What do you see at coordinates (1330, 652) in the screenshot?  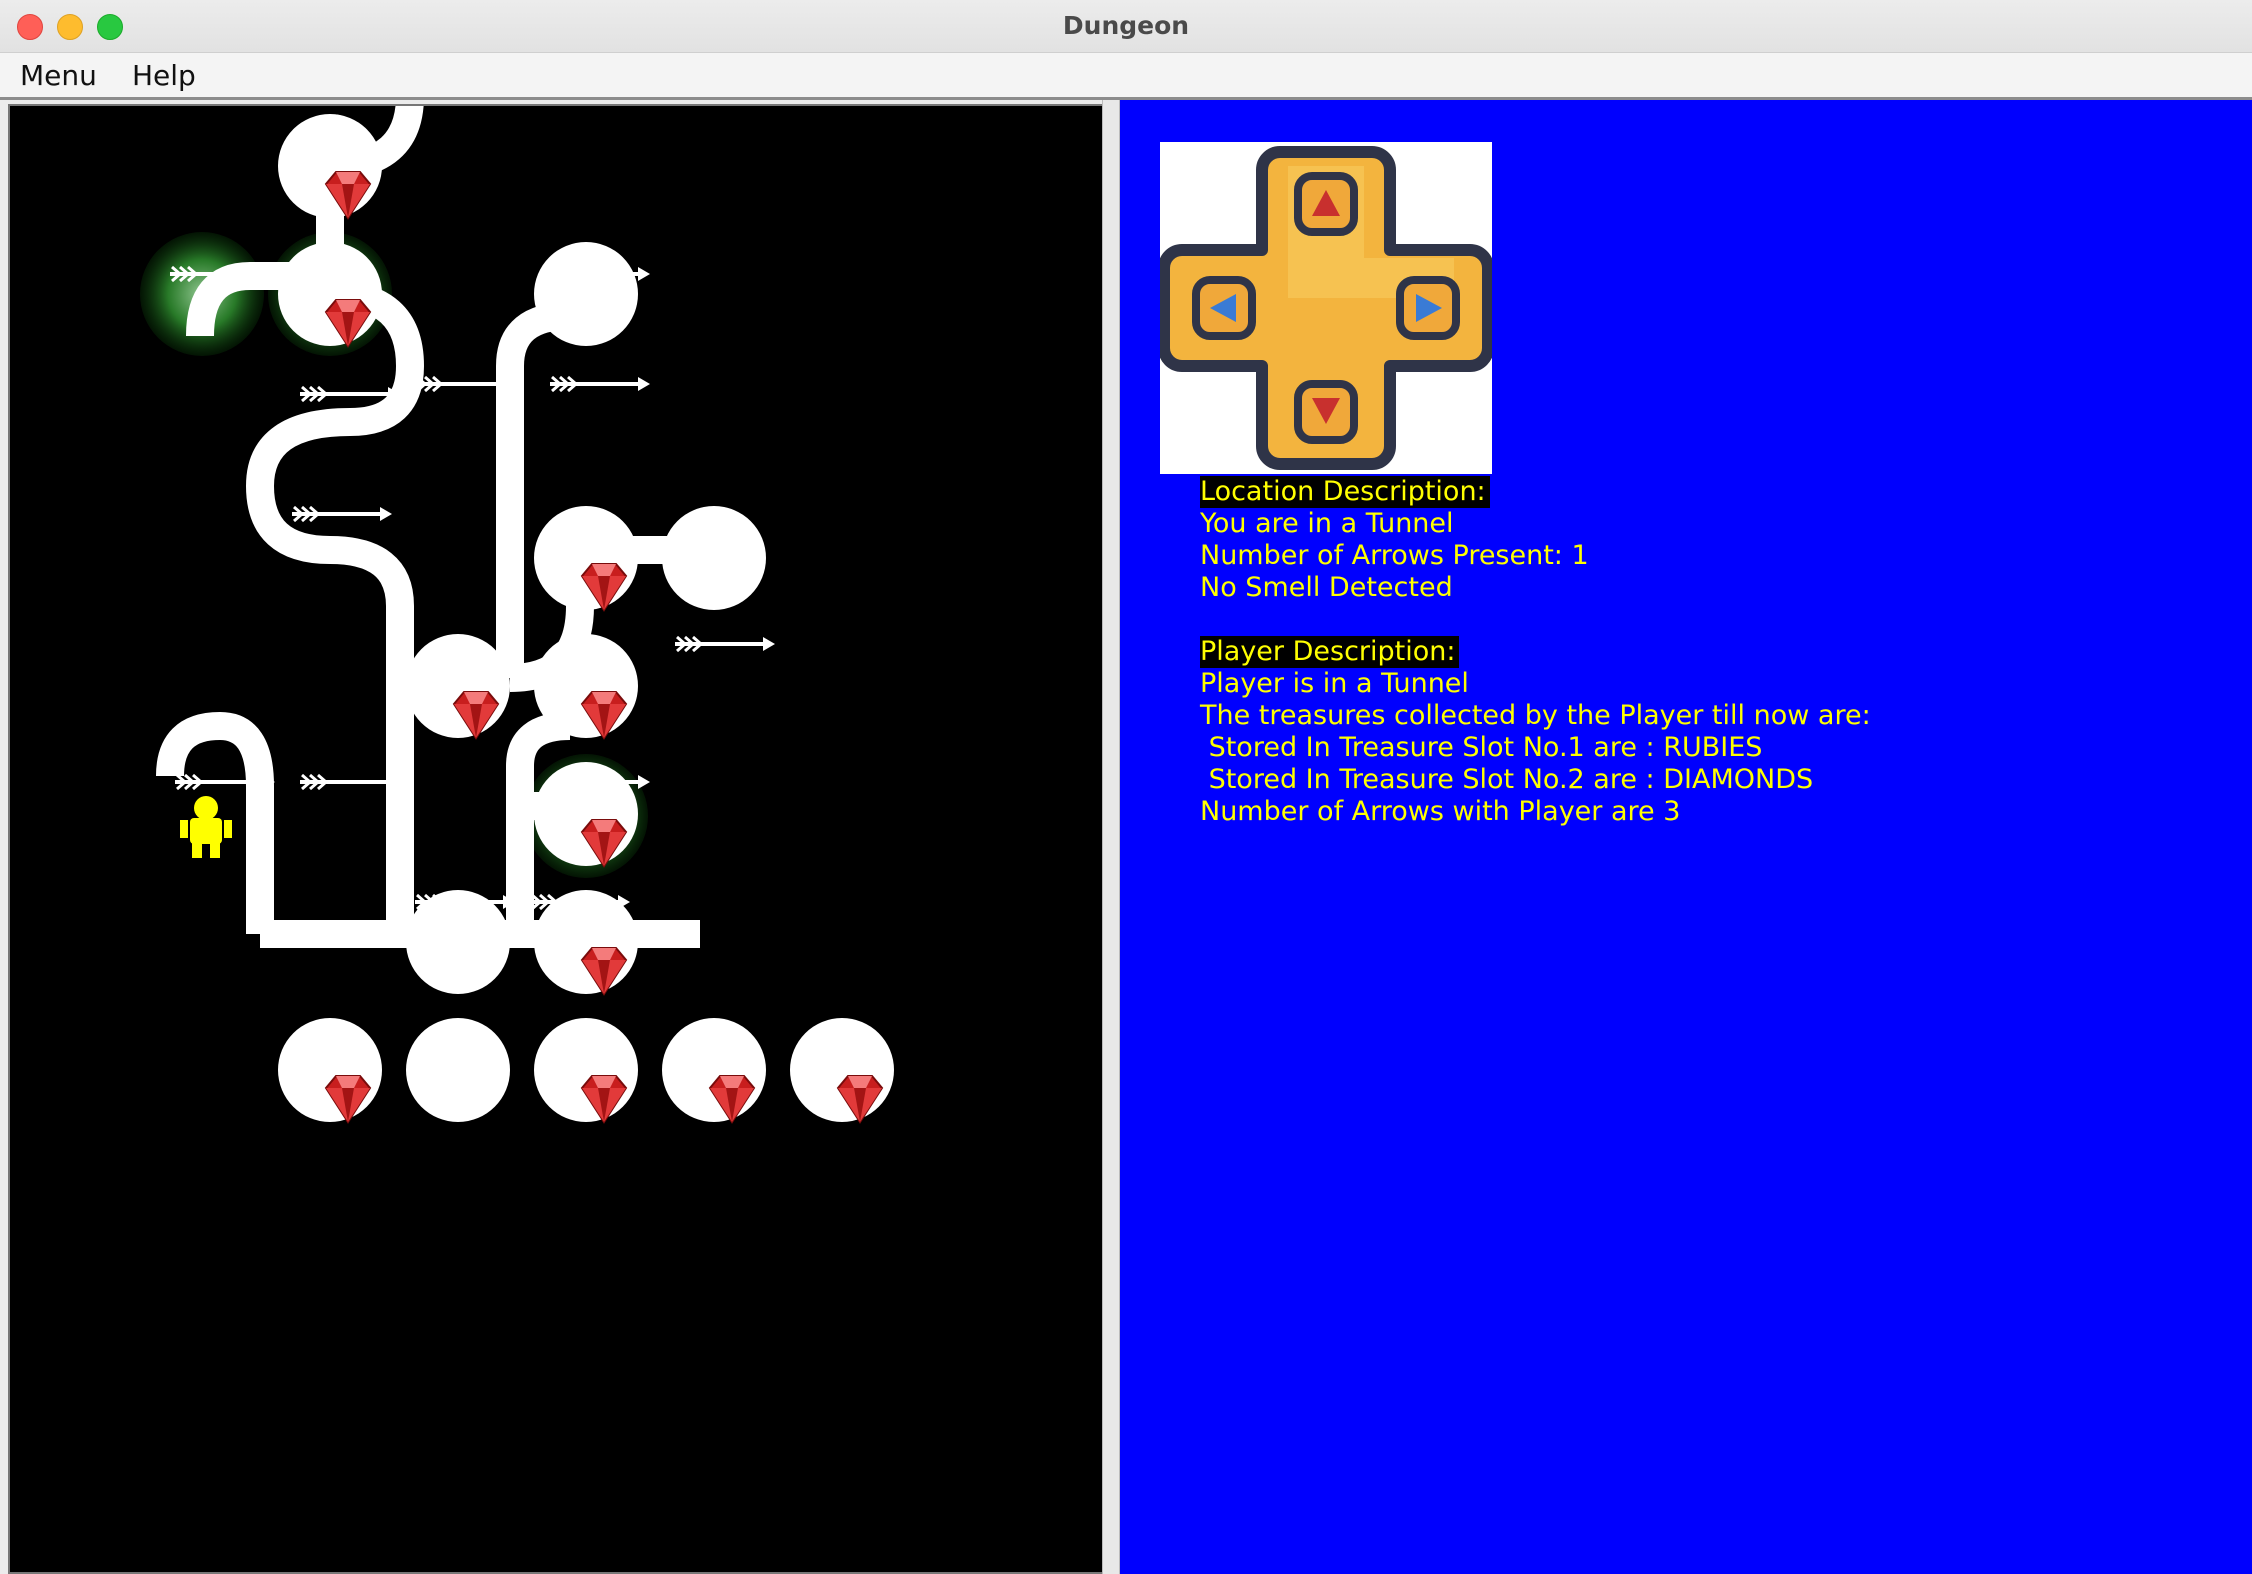 I see `player-heading: Player Description:` at bounding box center [1330, 652].